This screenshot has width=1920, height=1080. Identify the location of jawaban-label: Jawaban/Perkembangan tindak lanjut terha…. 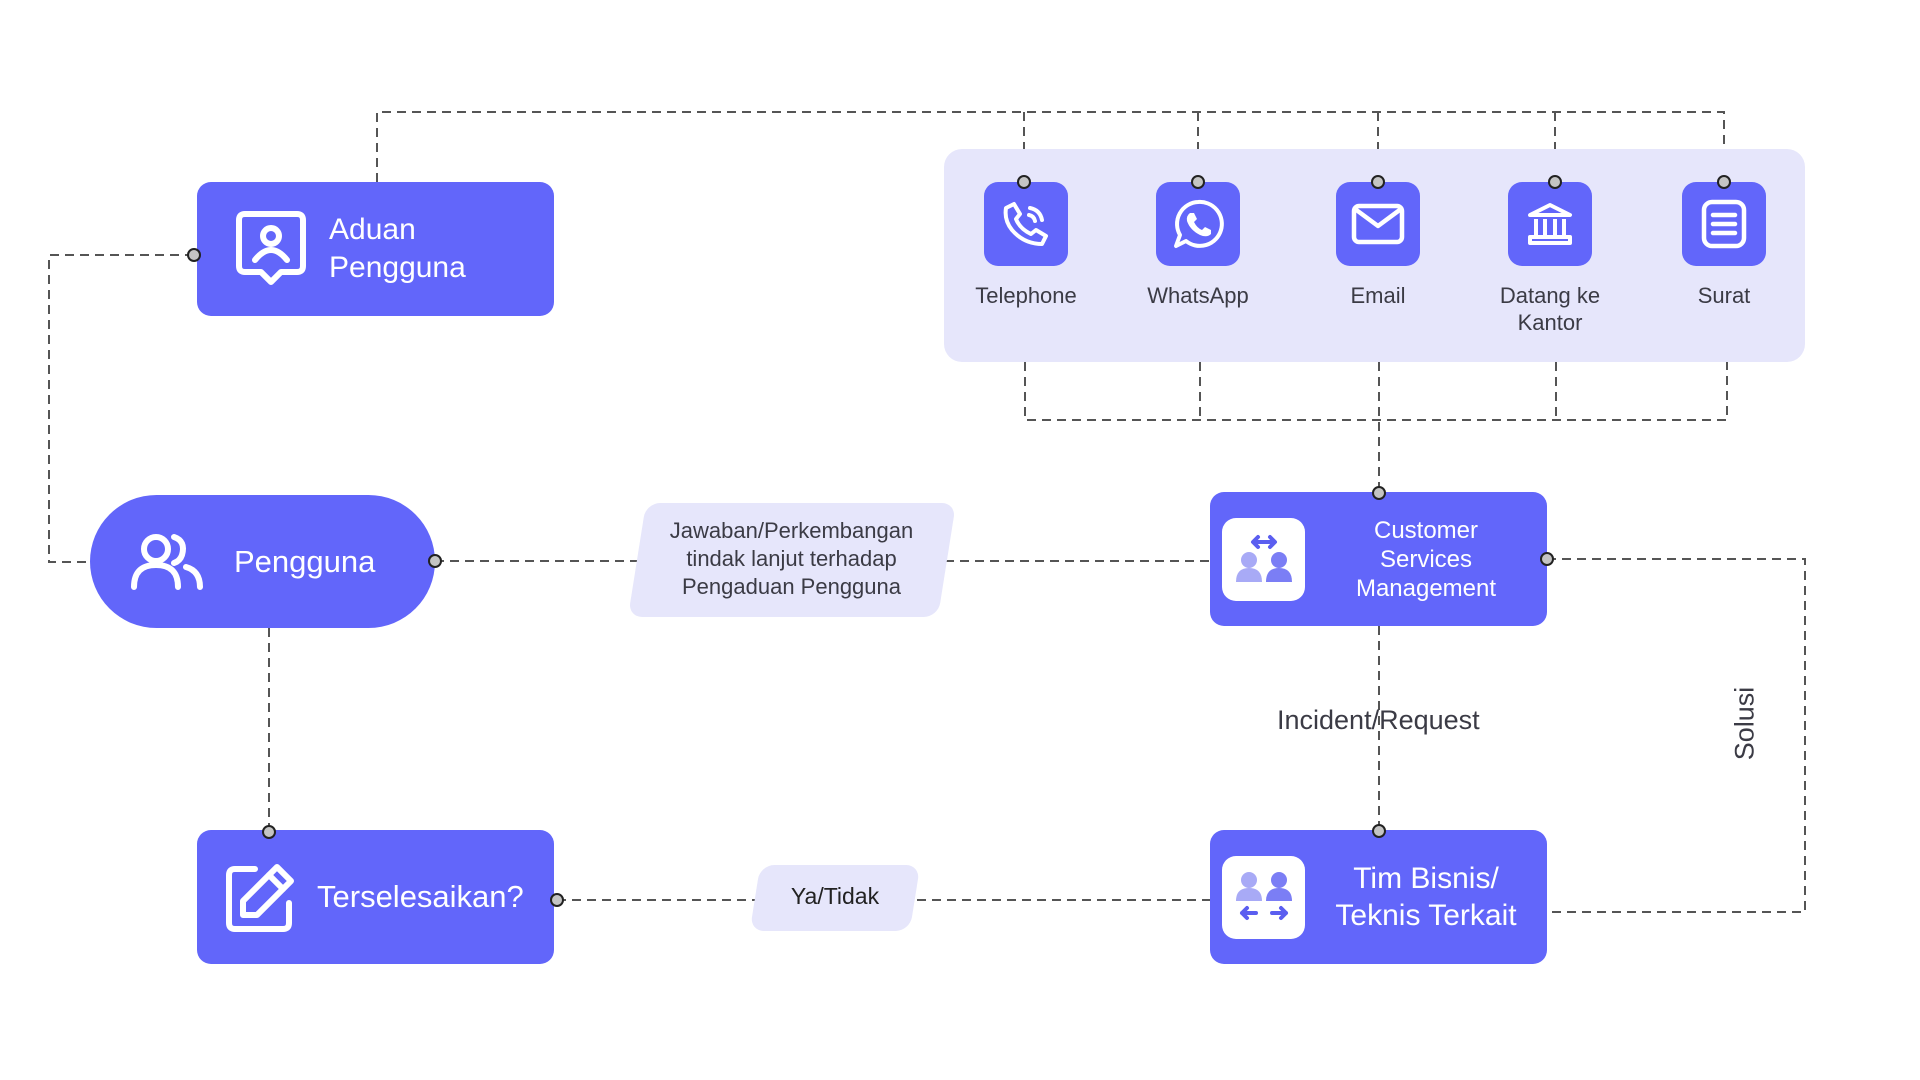
(791, 559).